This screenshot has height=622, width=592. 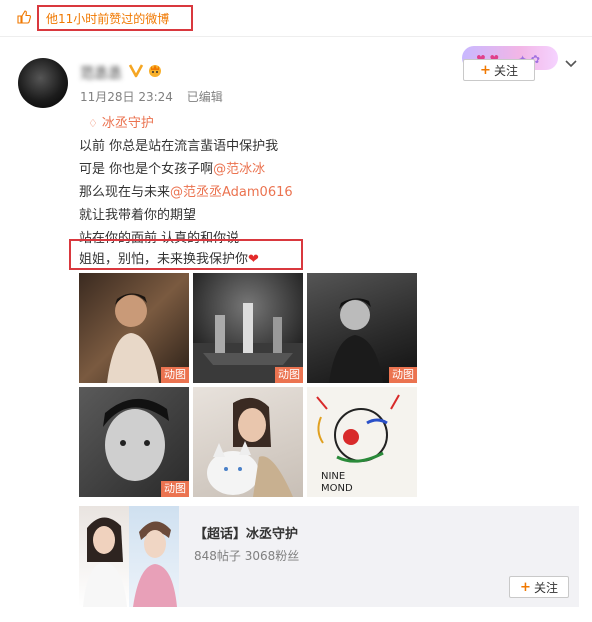 What do you see at coordinates (105, 562) in the screenshot?
I see `card-woman-icon` at bounding box center [105, 562].